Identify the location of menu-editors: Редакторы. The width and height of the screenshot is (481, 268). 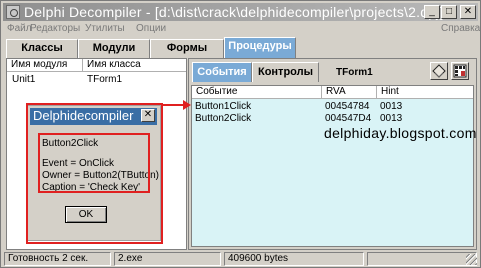
(55, 28).